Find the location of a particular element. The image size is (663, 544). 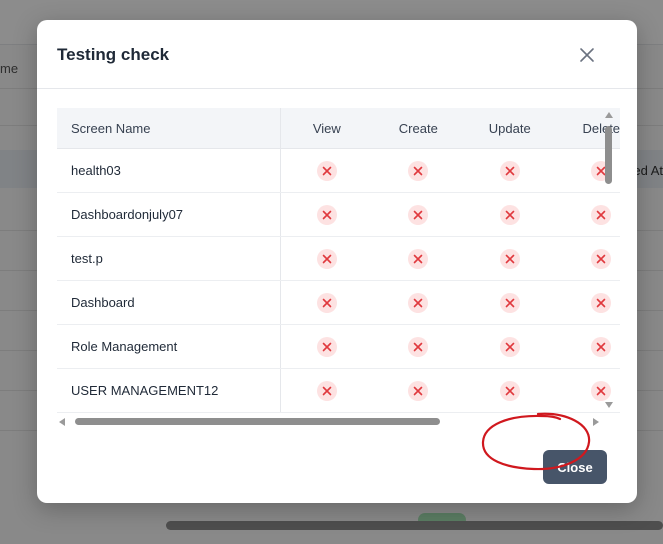

table-row: health03 is located at coordinates (338, 170).